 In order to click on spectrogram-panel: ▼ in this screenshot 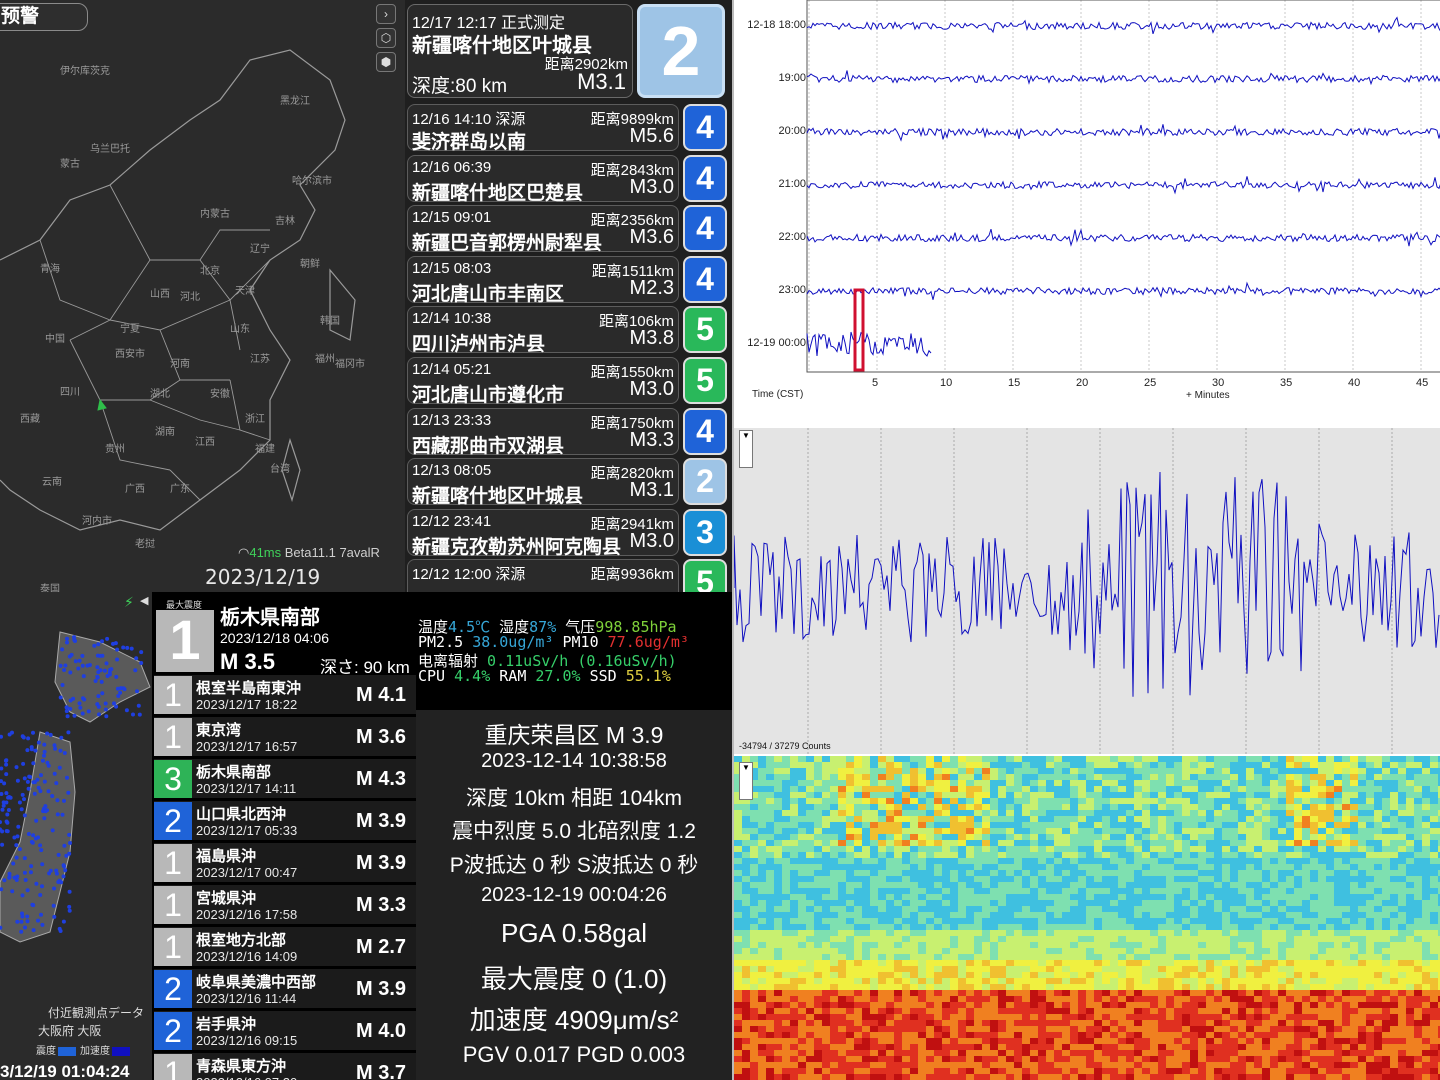, I will do `click(1086, 918)`.